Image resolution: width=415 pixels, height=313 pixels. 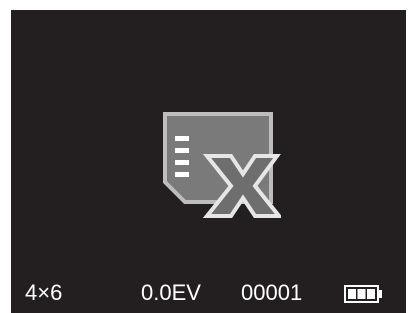 I want to click on frame-counter: 00001, so click(x=272, y=292).